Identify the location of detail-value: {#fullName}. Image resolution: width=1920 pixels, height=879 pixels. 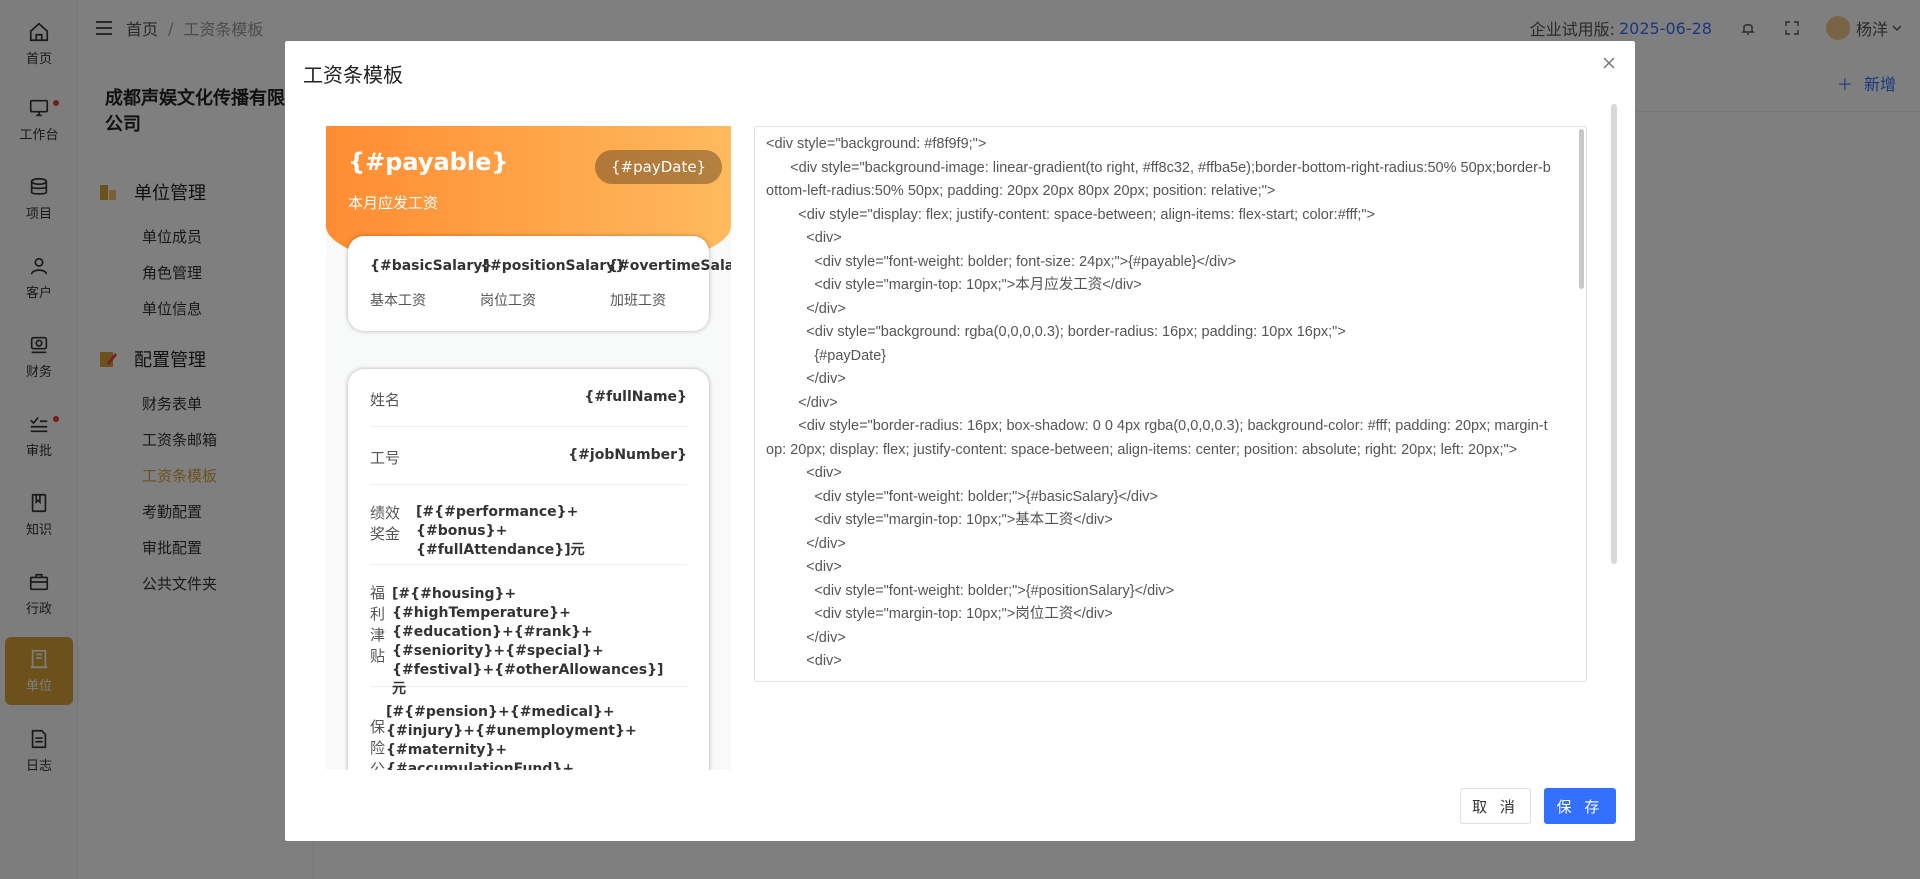
(635, 397).